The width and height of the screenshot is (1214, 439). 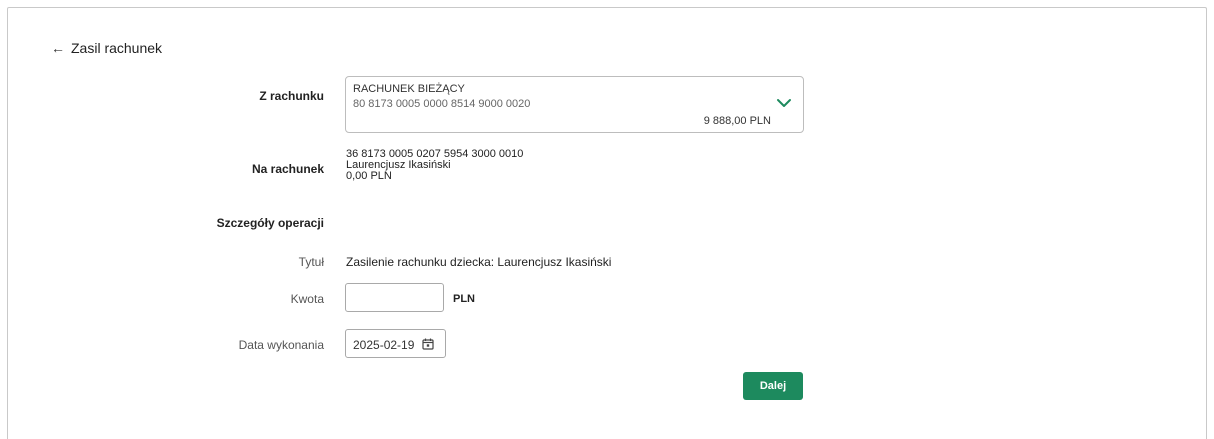 What do you see at coordinates (307, 299) in the screenshot?
I see `amount-label: Kwota` at bounding box center [307, 299].